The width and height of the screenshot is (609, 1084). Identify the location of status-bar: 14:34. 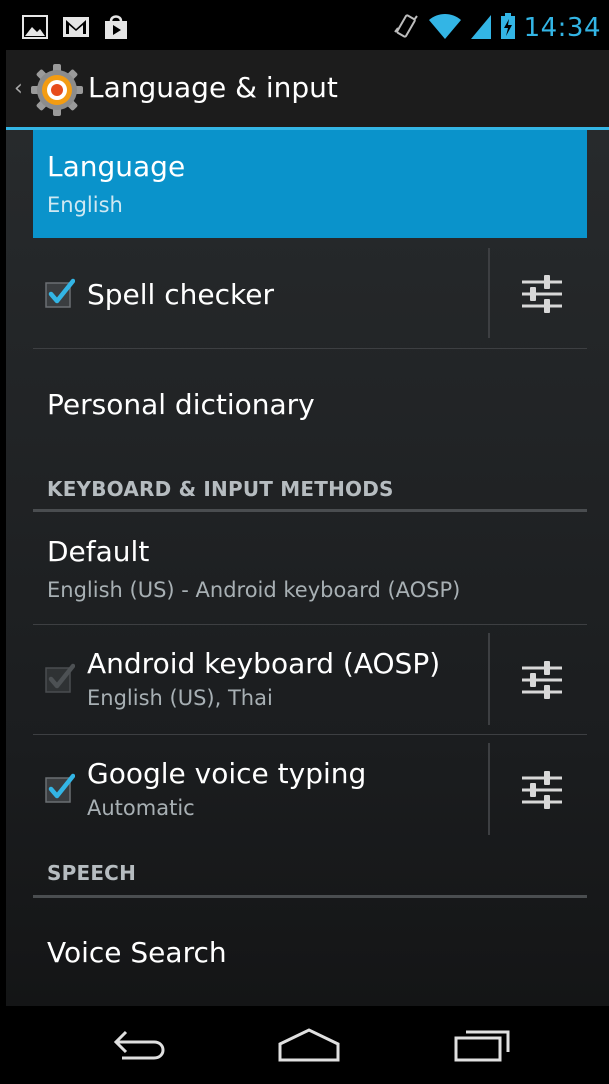
(307, 28).